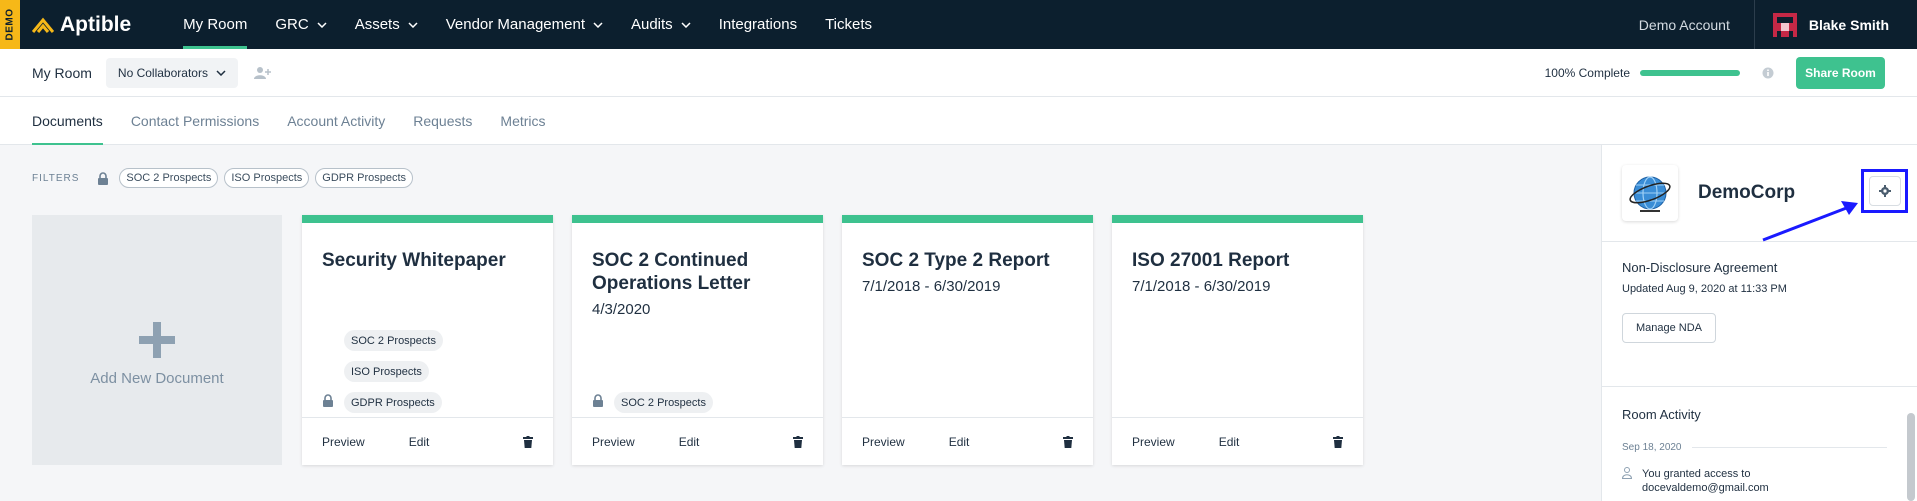 This screenshot has width=1917, height=501. Describe the element at coordinates (1211, 260) in the screenshot. I see `document-title: ISO 27001 Report` at that location.